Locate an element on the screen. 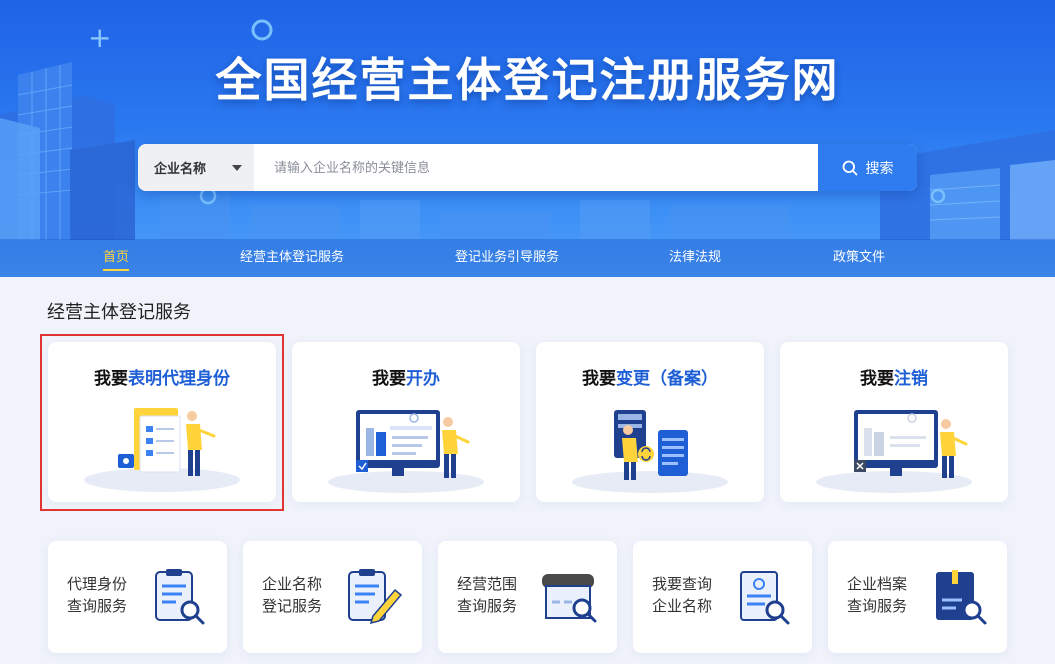  service-company-archive-query: 企业档案 查询服务 is located at coordinates (917, 597).